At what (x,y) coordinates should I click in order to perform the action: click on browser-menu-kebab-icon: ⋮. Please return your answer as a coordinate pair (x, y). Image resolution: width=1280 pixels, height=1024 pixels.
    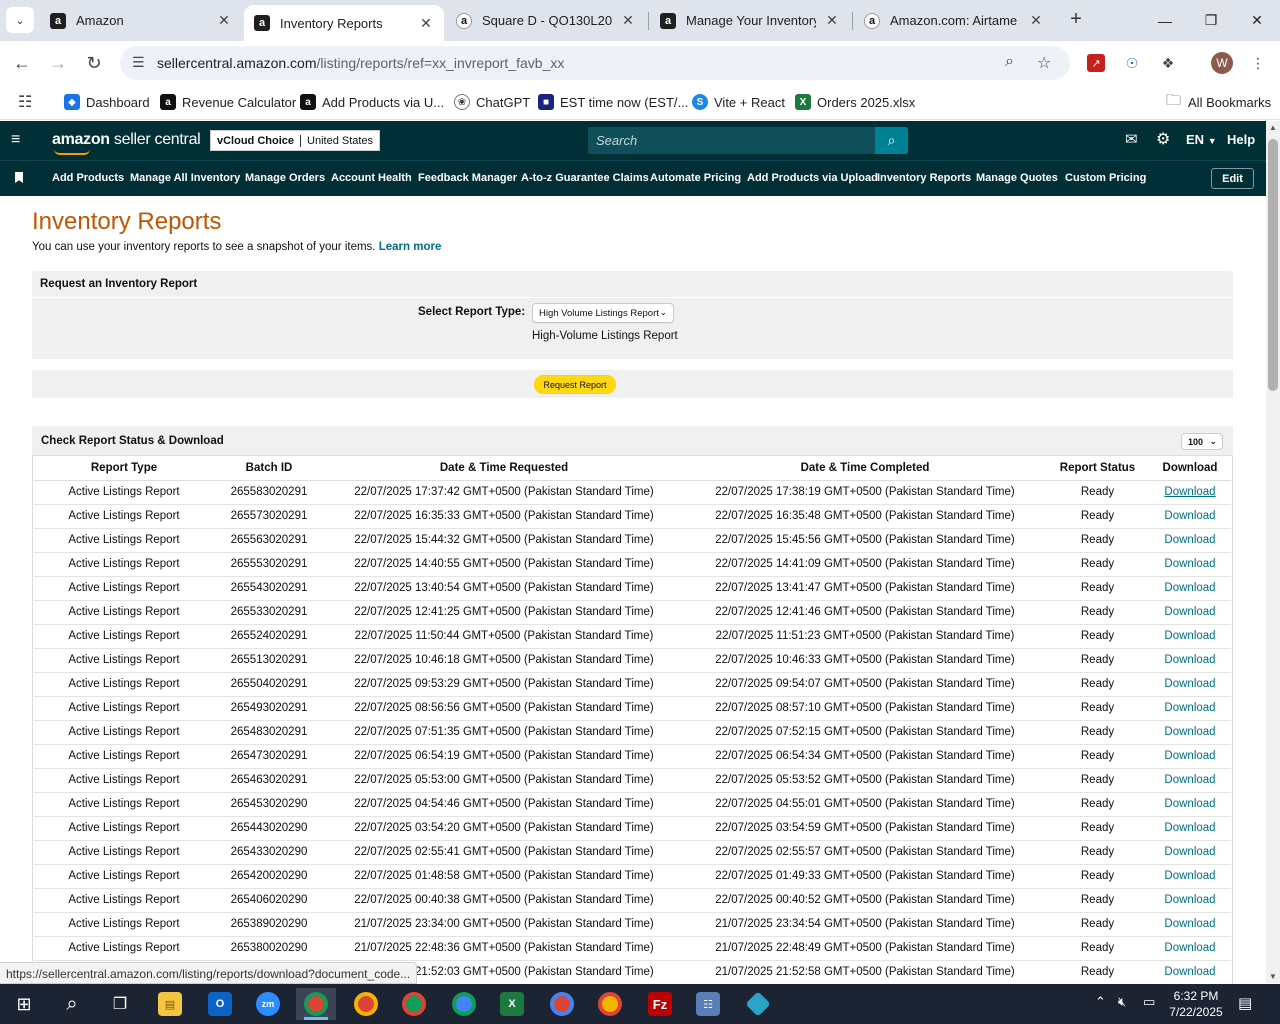
    Looking at the image, I should click on (1258, 63).